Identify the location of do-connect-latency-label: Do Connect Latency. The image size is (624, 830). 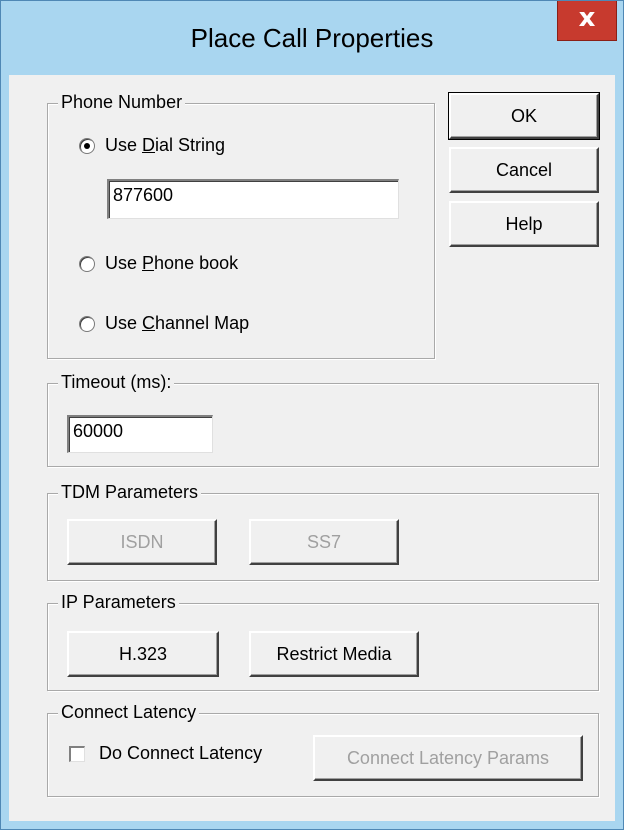
(181, 753).